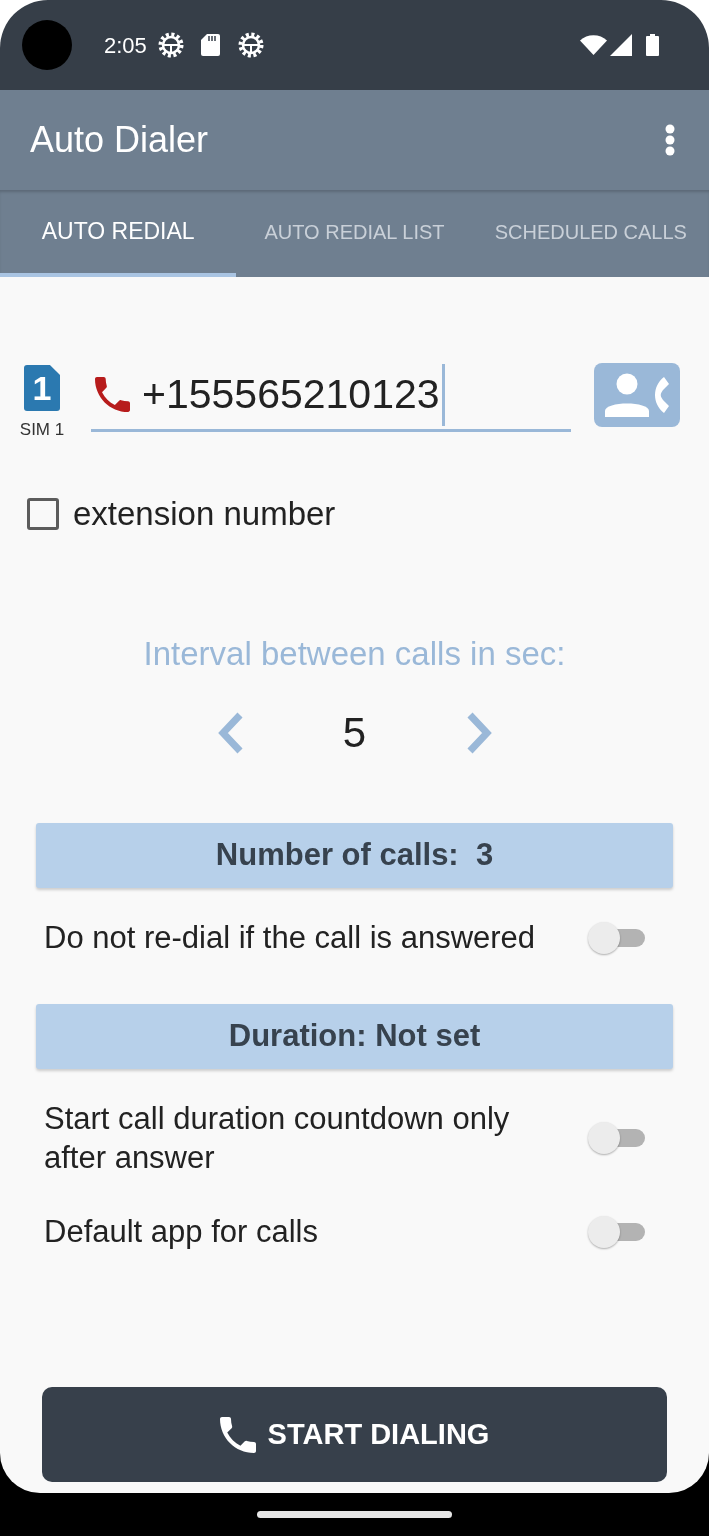 Image resolution: width=709 pixels, height=1536 pixels. What do you see at coordinates (443, 394) in the screenshot?
I see `text-cursor` at bounding box center [443, 394].